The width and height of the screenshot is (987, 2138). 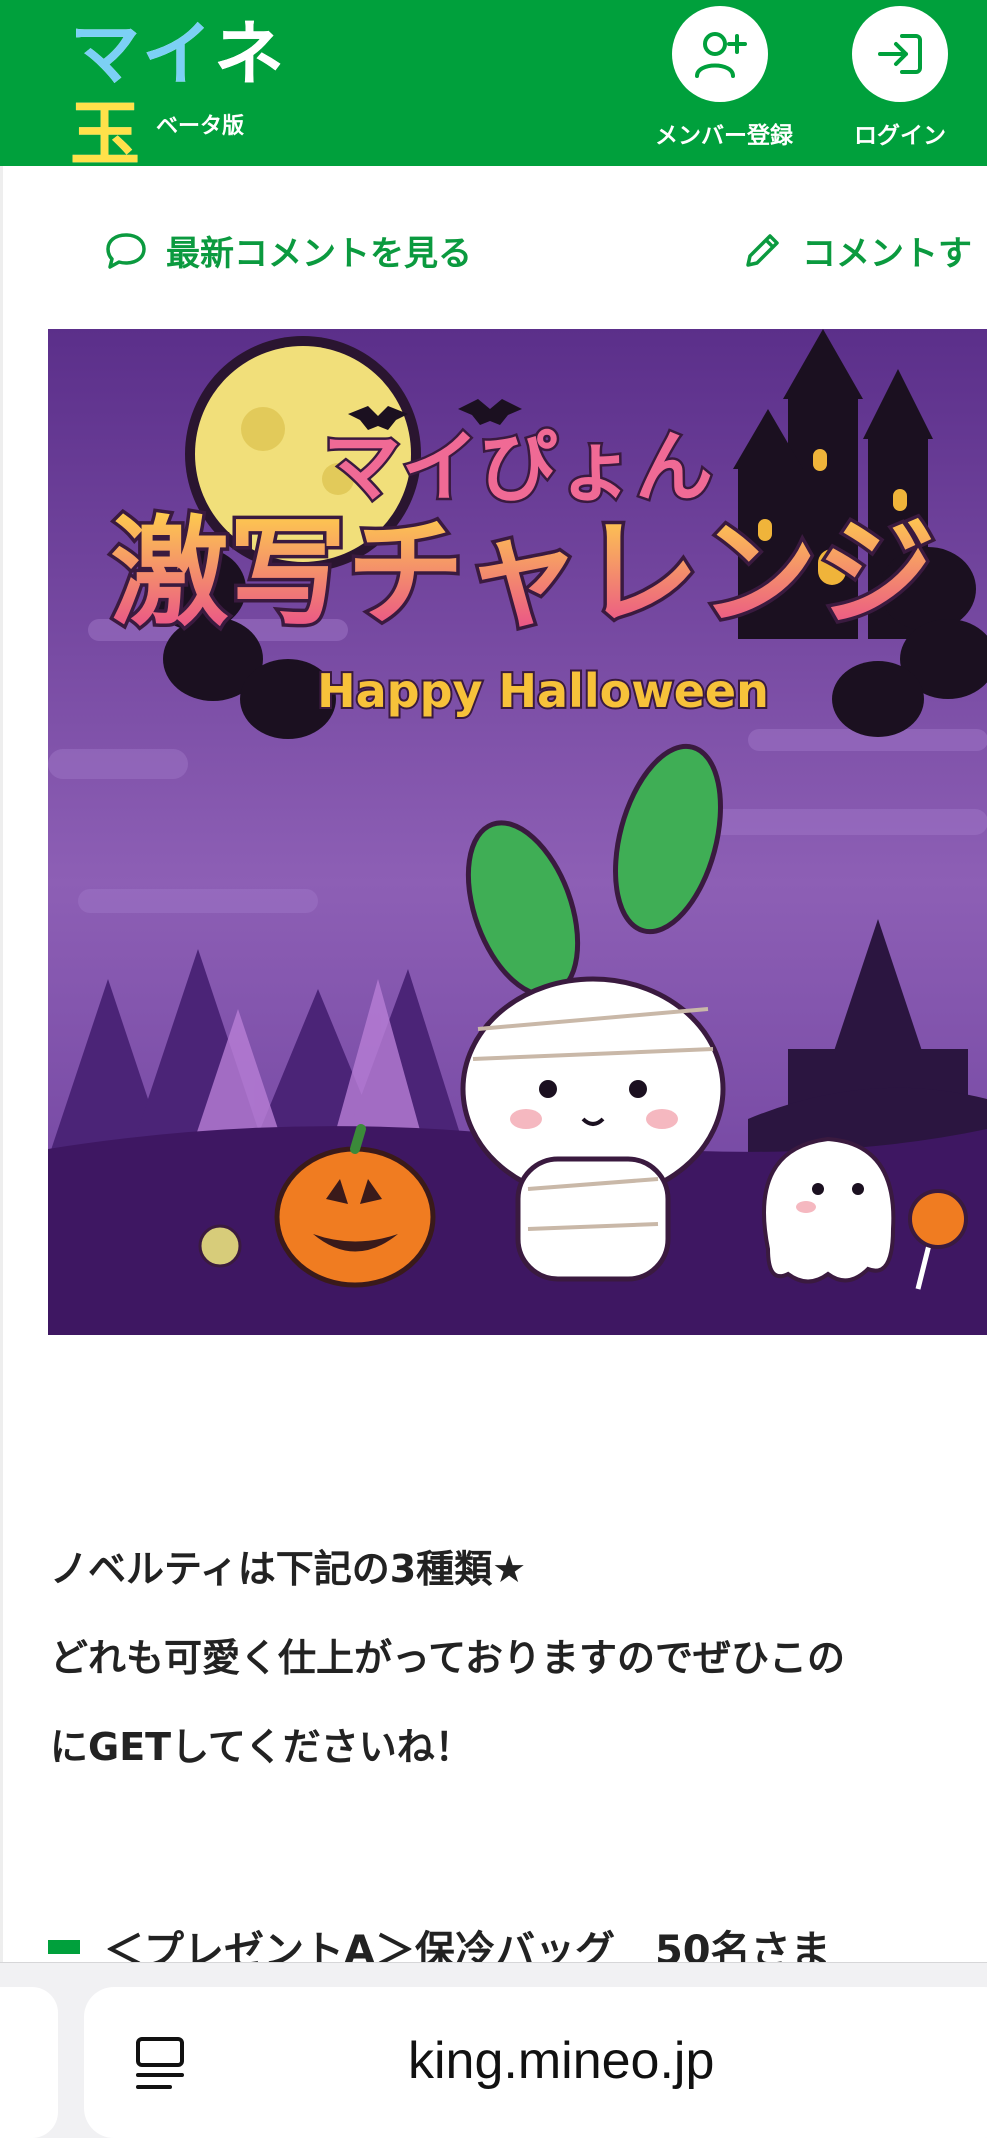 What do you see at coordinates (29, 2062) in the screenshot?
I see `previous-tab-preview` at bounding box center [29, 2062].